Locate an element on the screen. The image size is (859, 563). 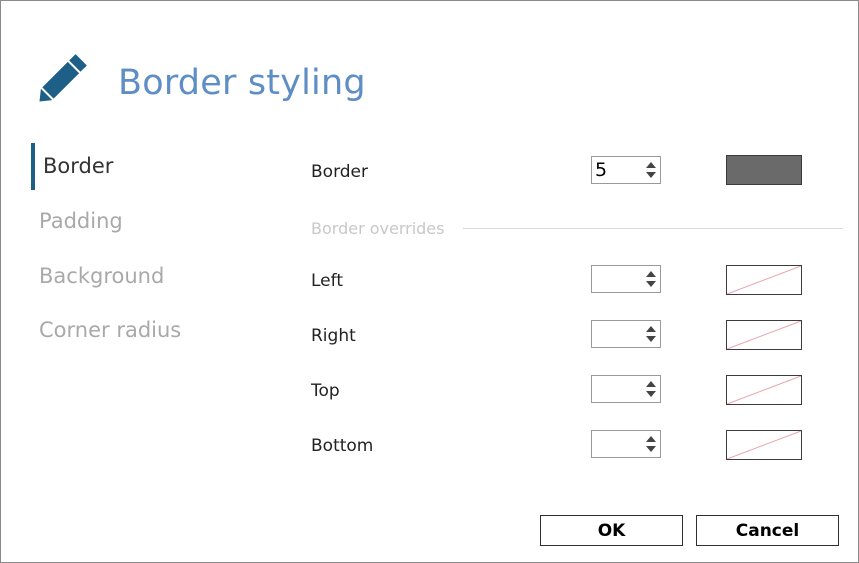
ok-button: OK is located at coordinates (611, 530).